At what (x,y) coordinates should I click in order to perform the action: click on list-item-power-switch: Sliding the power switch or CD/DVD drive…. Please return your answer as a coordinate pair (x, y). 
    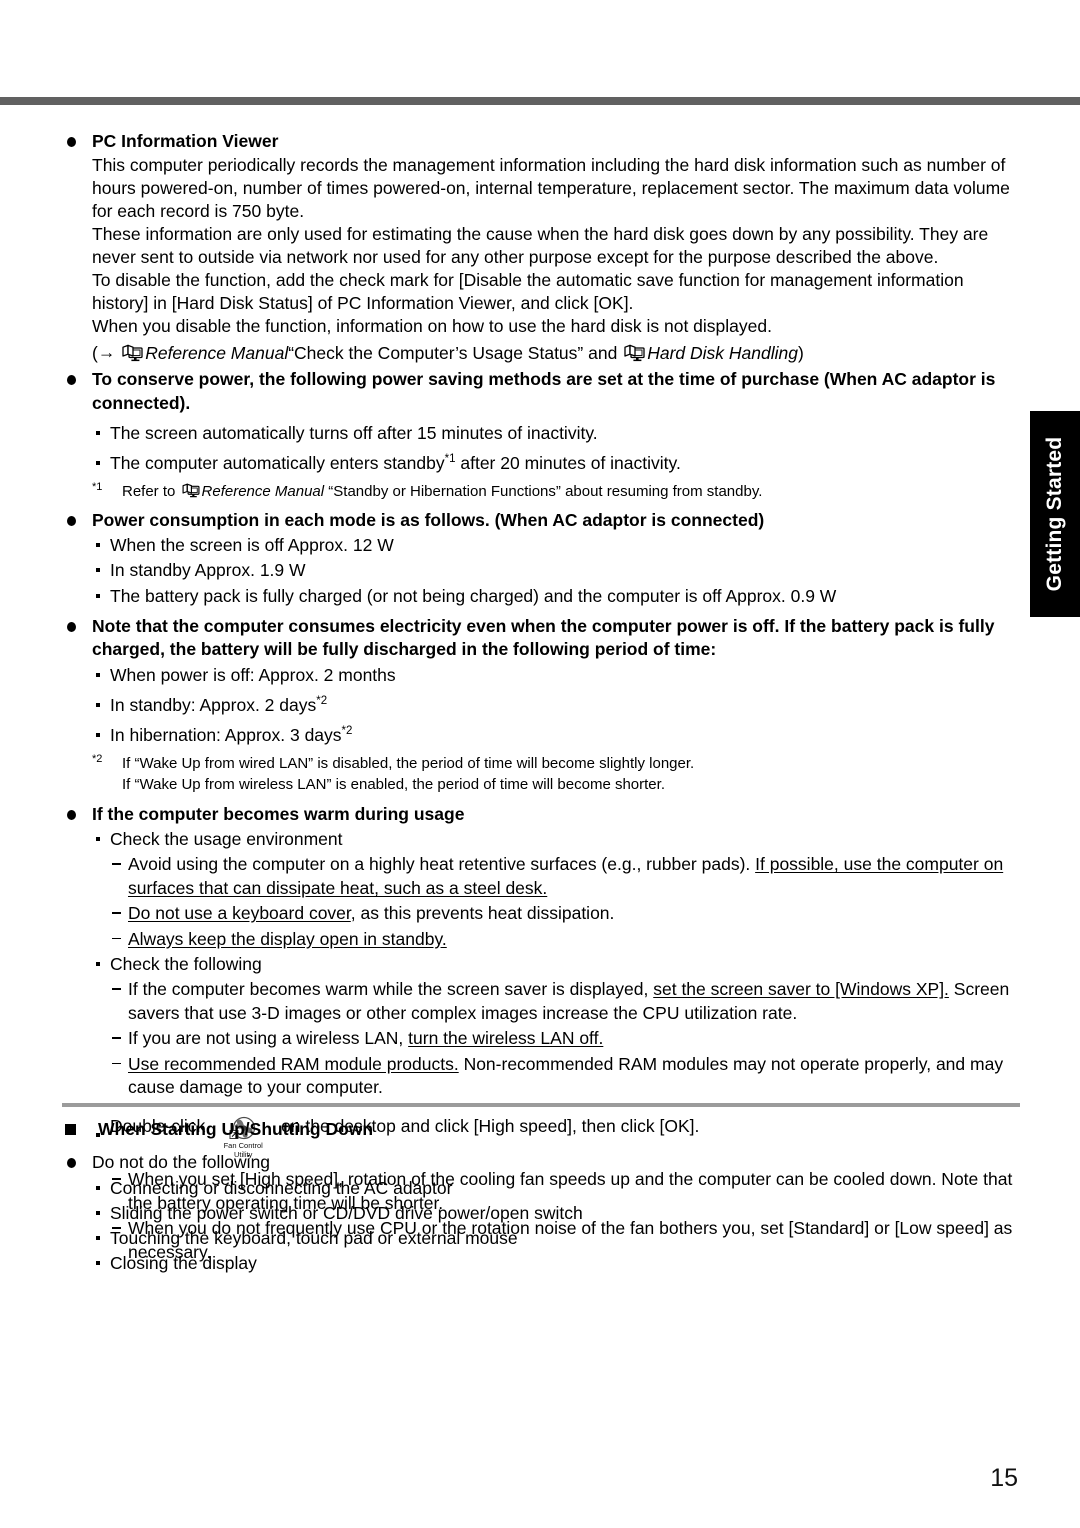
    Looking at the image, I should click on (543, 1213).